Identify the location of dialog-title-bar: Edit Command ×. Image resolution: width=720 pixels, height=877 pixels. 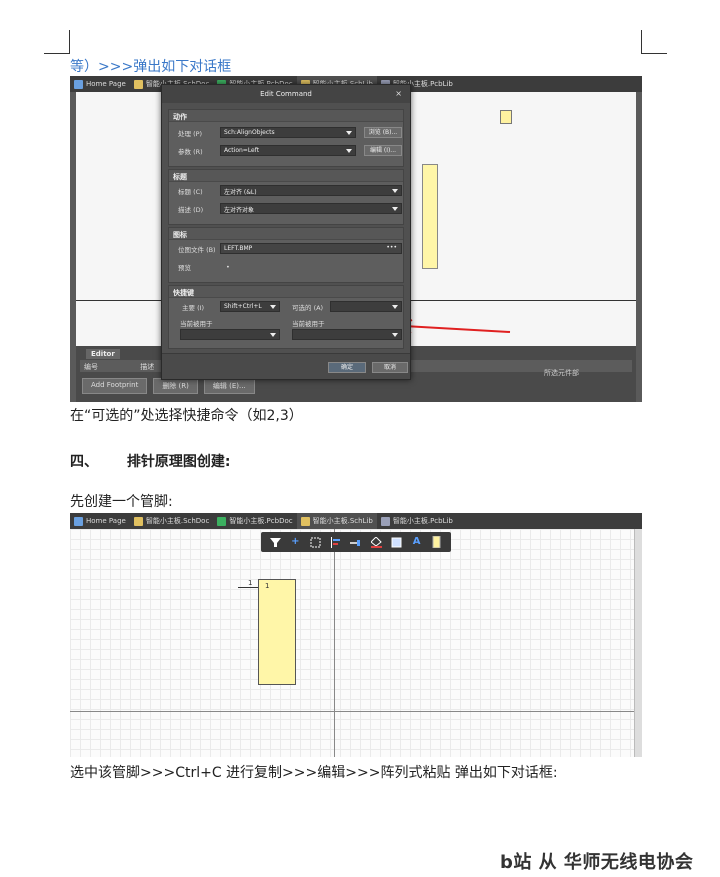
(286, 94).